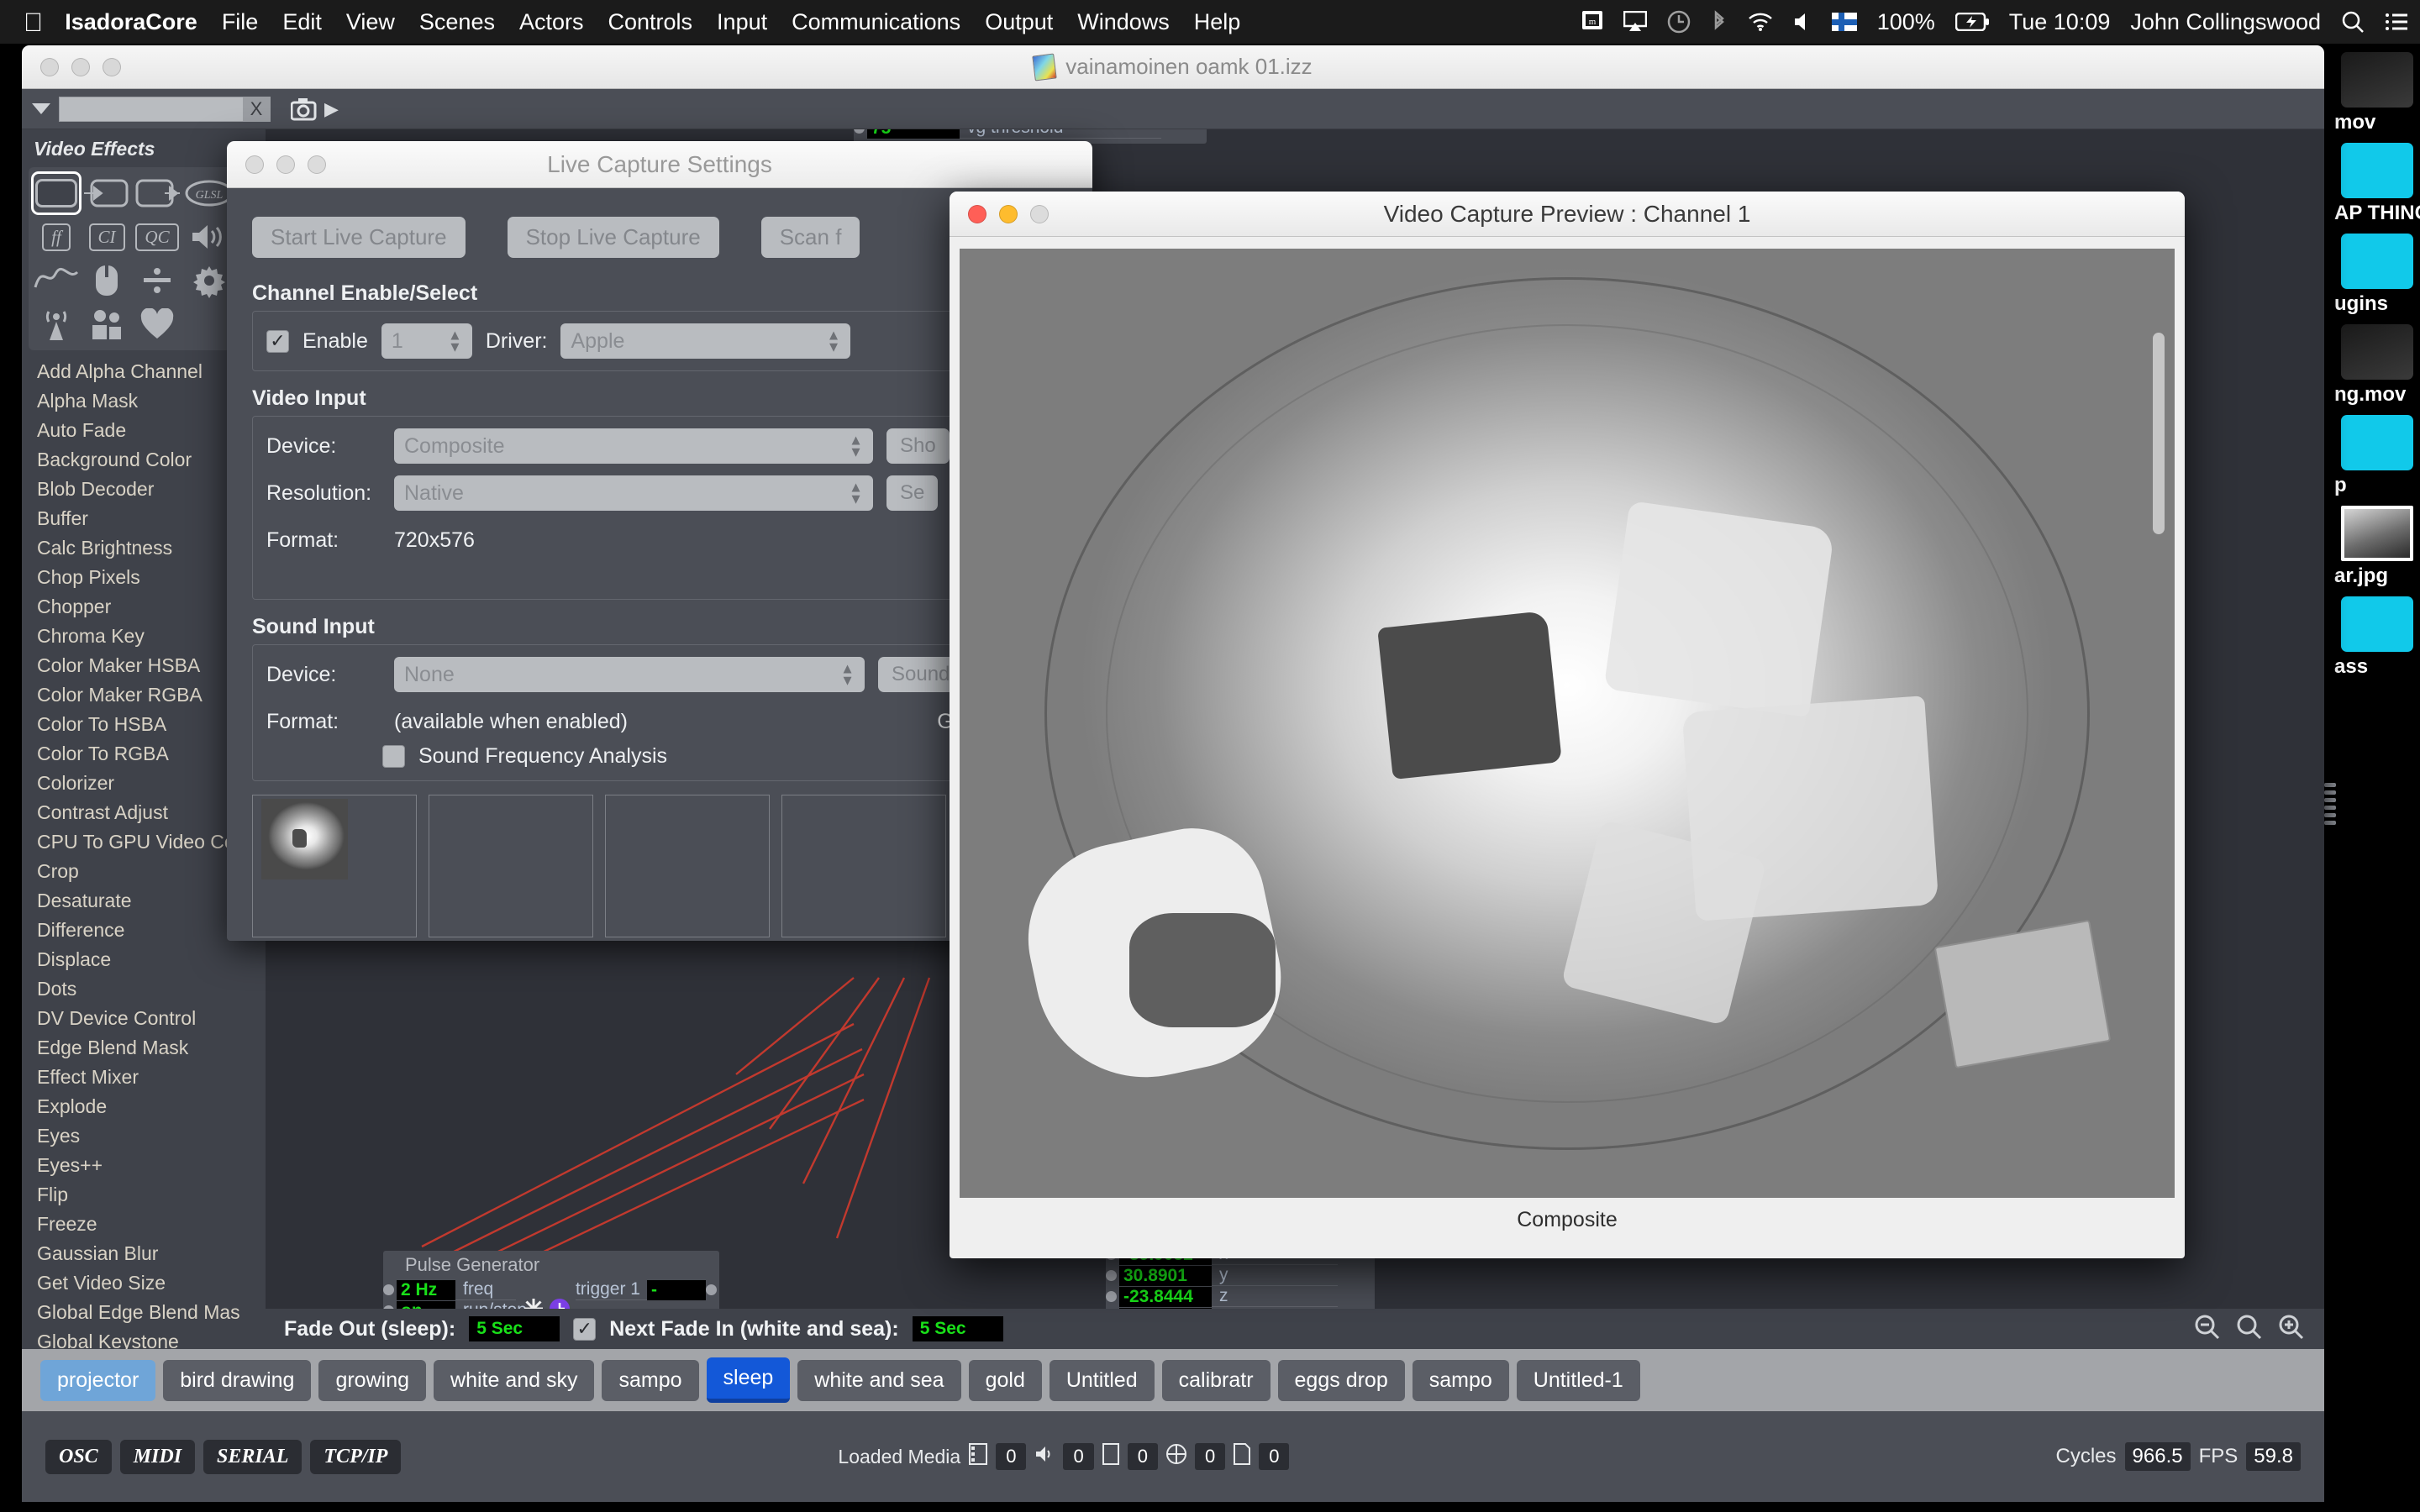 Image resolution: width=2420 pixels, height=1512 pixels. I want to click on channel-slot: Channel, so click(864, 868).